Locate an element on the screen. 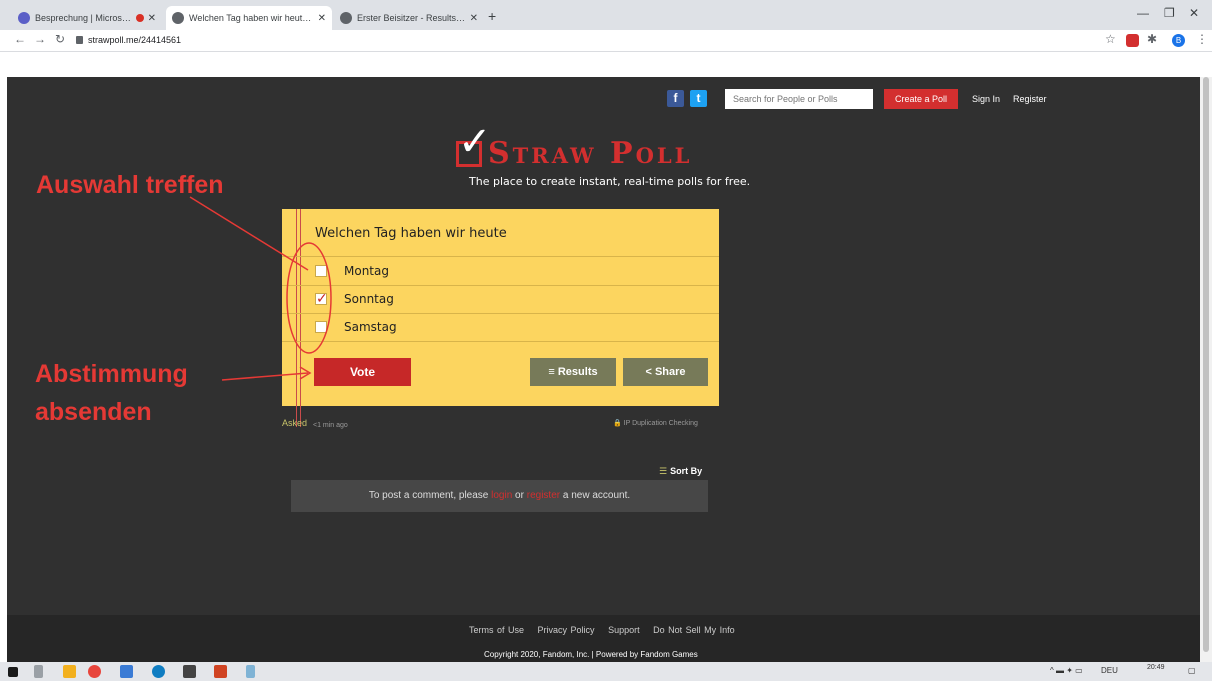 The width and height of the screenshot is (1212, 681). maximize-button: ❐ is located at coordinates (1169, 13).